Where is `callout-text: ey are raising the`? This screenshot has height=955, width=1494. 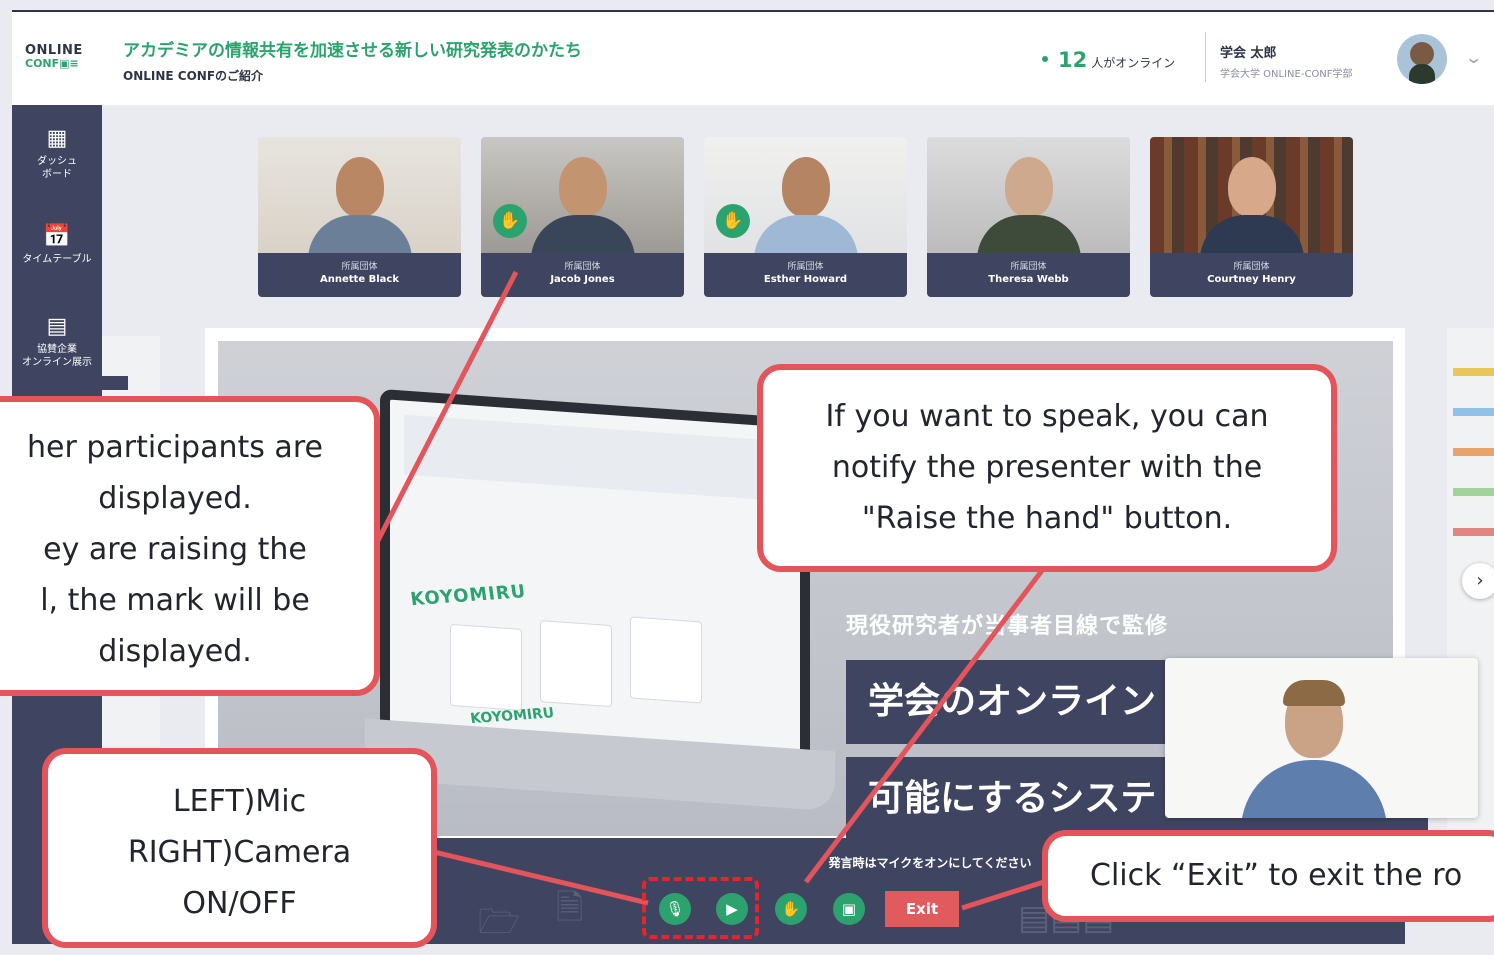
callout-text: ey are raising the is located at coordinates (175, 549).